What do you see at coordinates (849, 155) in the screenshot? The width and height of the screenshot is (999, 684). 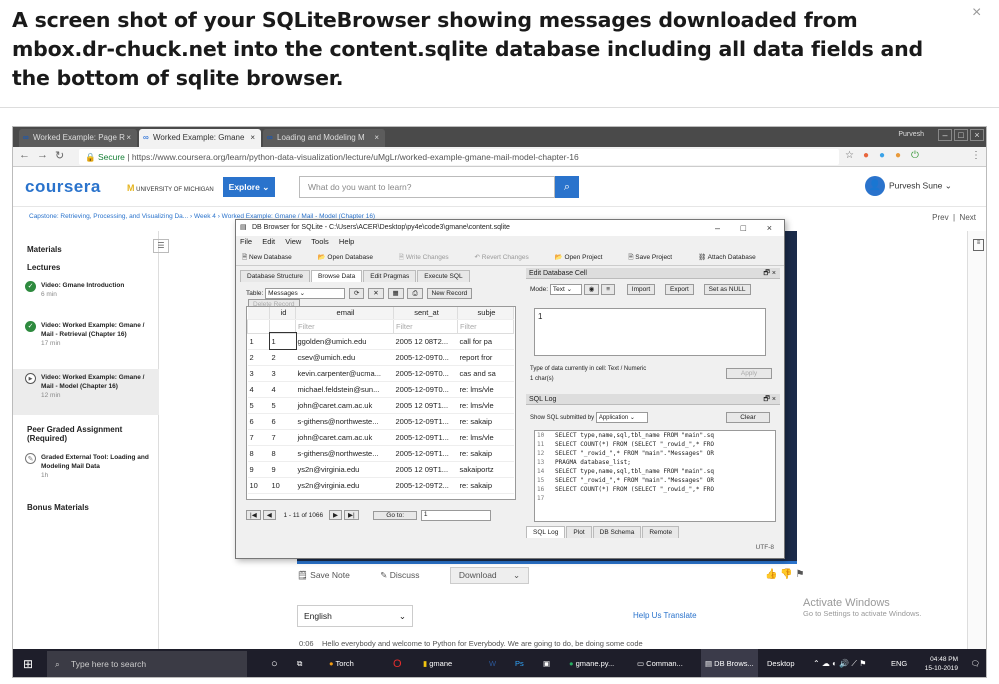 I see `star-icon: ☆` at bounding box center [849, 155].